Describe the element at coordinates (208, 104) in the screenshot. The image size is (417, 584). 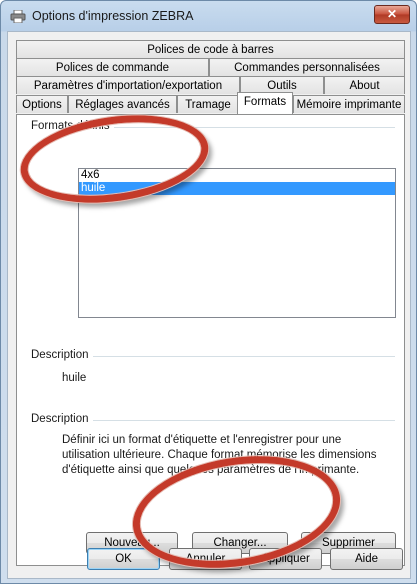
I see `tab-tramage: Tramage` at that location.